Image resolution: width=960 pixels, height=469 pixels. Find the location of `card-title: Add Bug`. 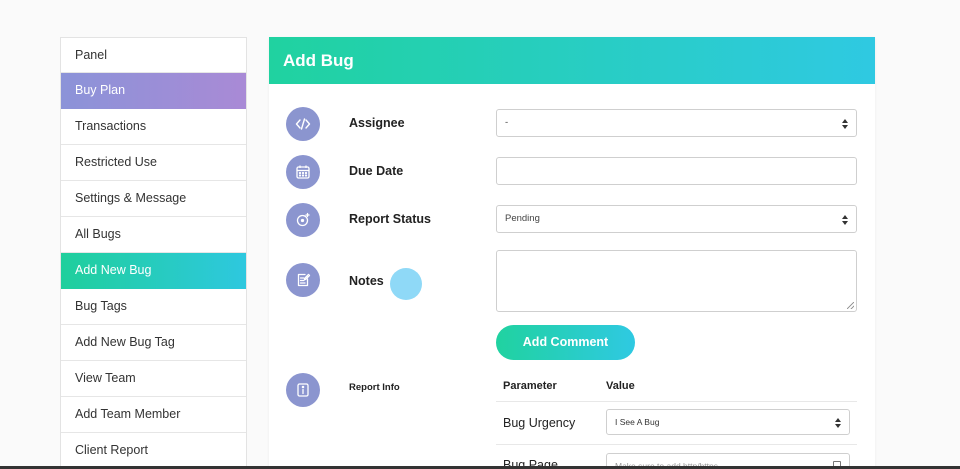

card-title: Add Bug is located at coordinates (572, 60).